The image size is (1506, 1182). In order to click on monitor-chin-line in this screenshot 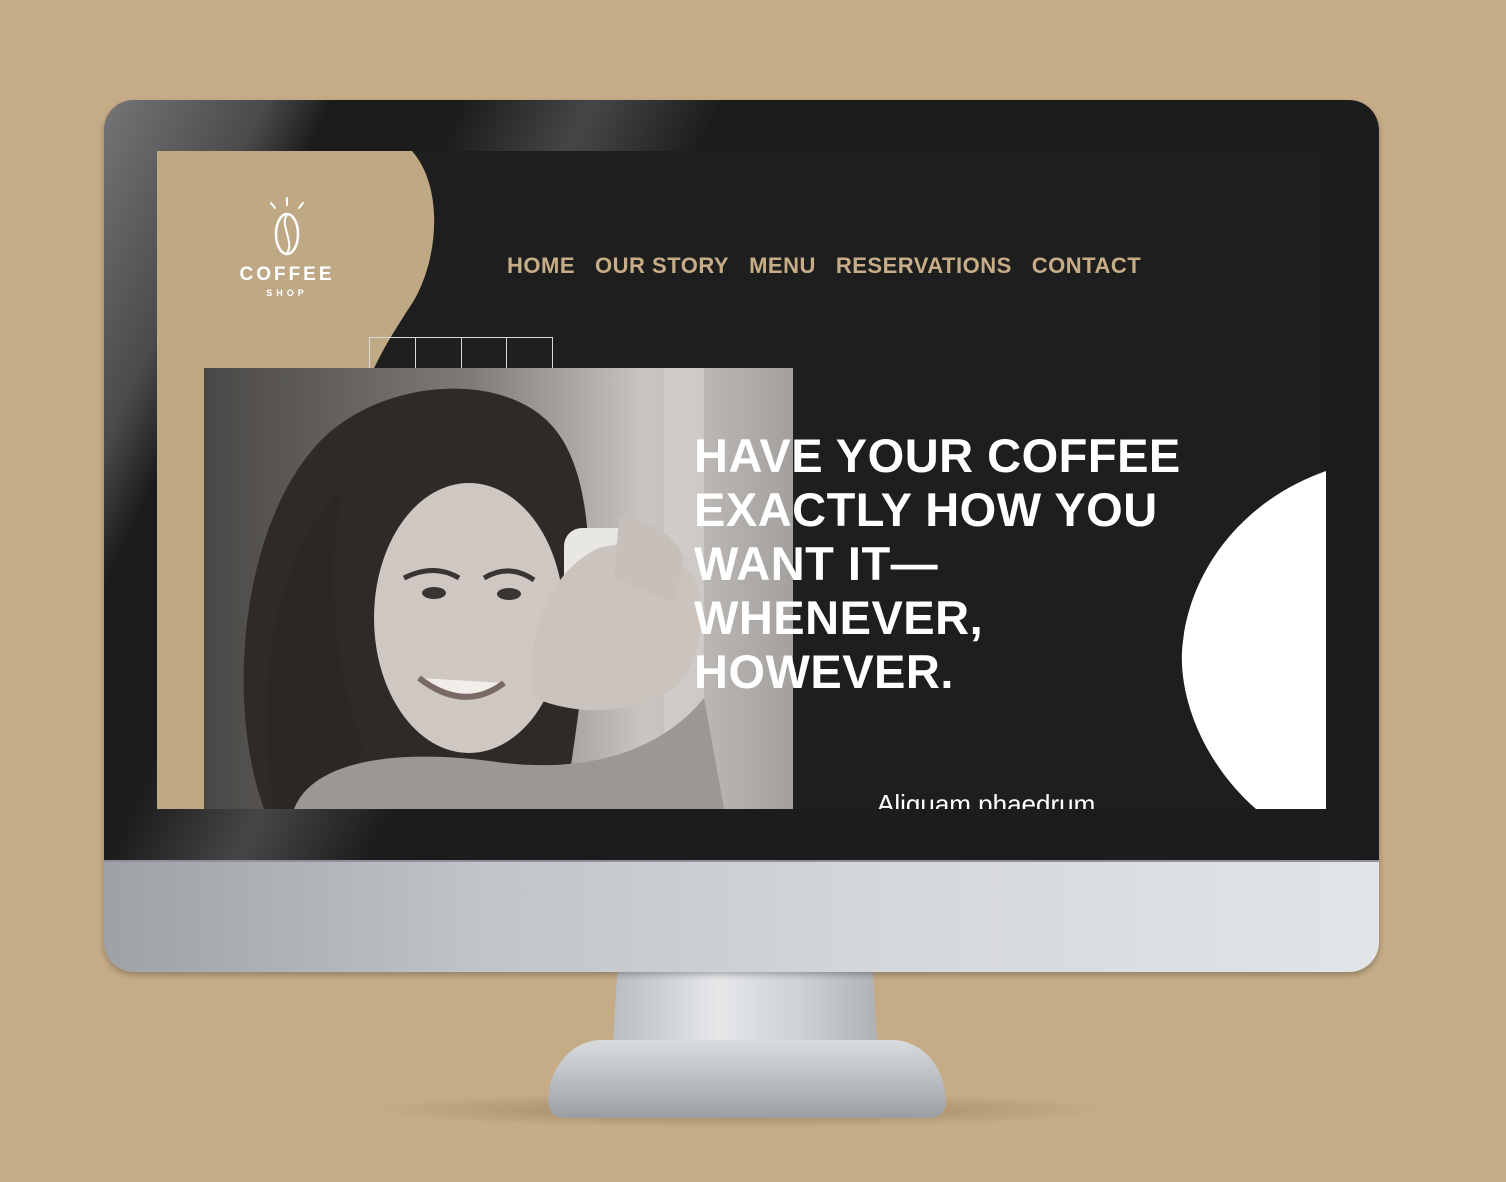, I will do `click(741, 861)`.